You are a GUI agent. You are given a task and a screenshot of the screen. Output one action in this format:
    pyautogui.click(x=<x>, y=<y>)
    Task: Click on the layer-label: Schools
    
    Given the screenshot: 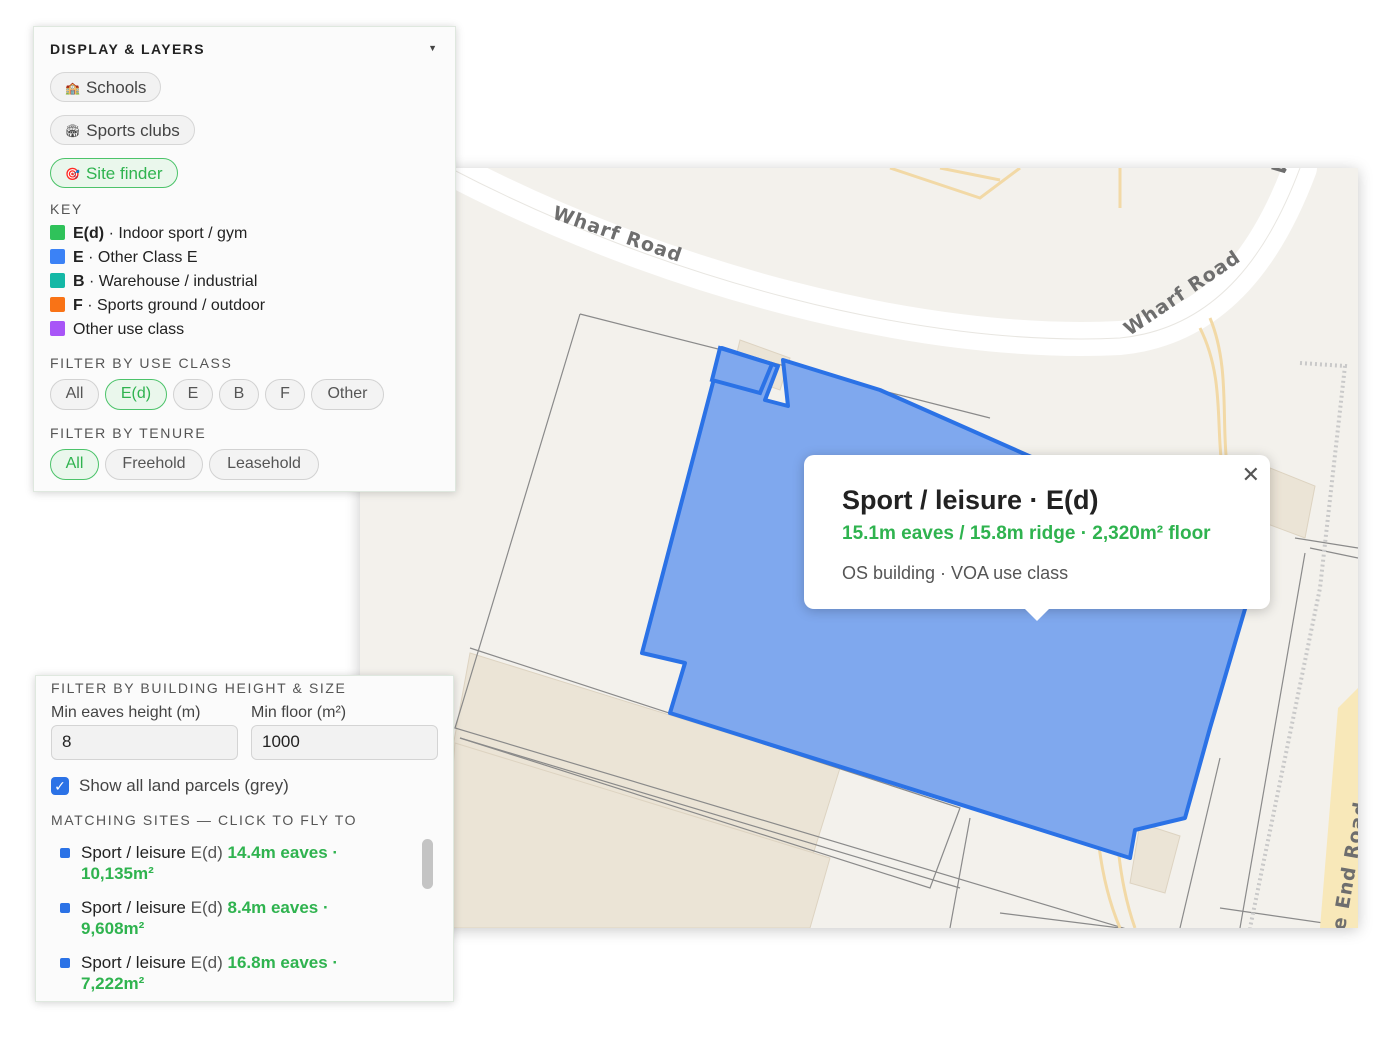 What is the action you would take?
    pyautogui.click(x=116, y=87)
    